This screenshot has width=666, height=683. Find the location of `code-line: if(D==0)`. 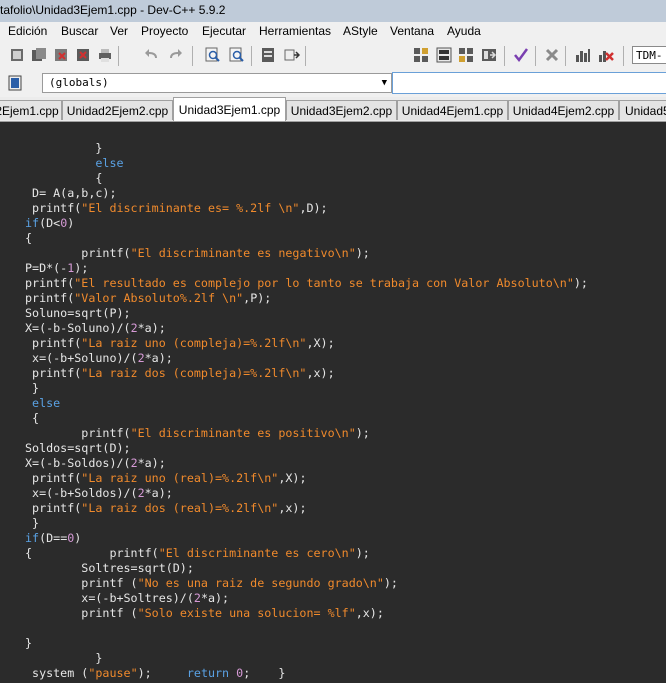

code-line: if(D==0) is located at coordinates (53, 538).